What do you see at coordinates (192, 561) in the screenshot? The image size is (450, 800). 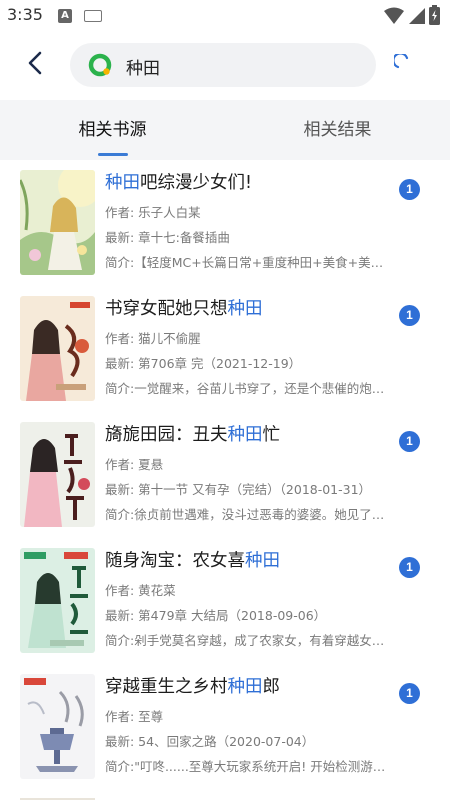 I see `book-title: 随身淘宝：农女喜种田` at bounding box center [192, 561].